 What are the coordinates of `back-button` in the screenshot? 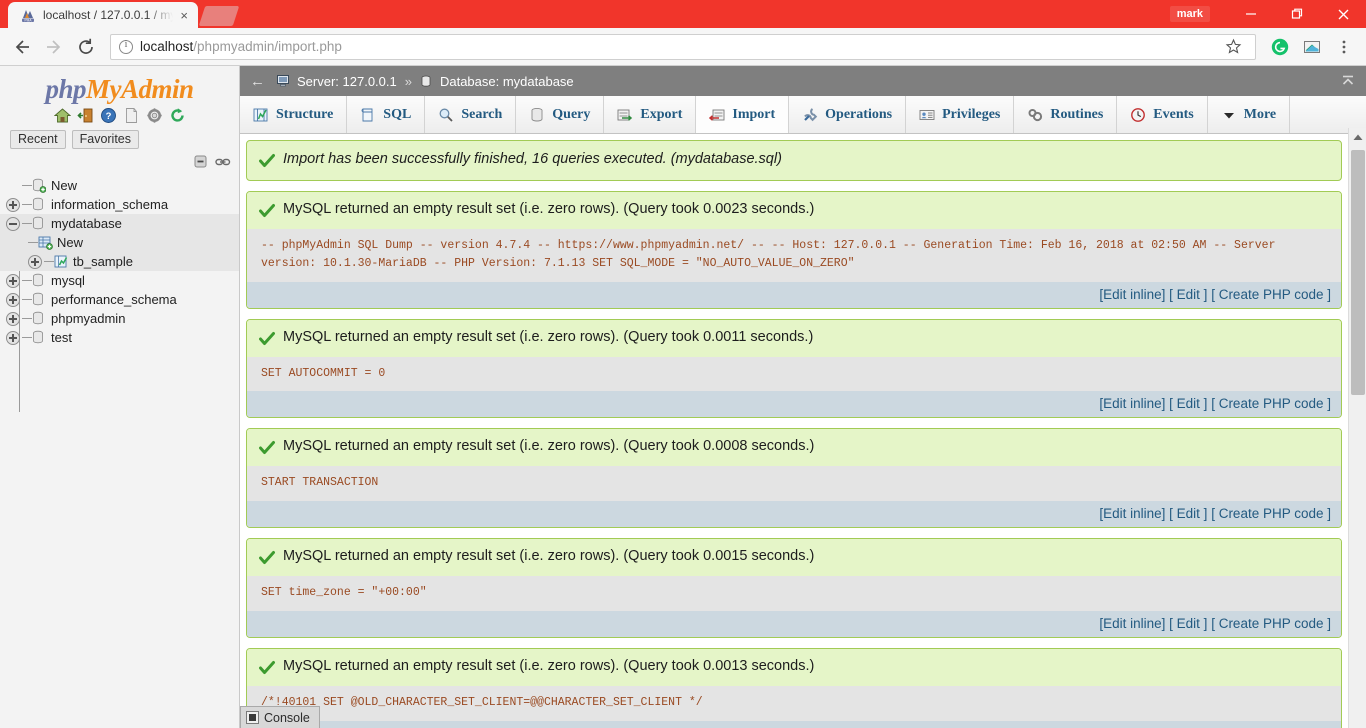 It's located at (22, 47).